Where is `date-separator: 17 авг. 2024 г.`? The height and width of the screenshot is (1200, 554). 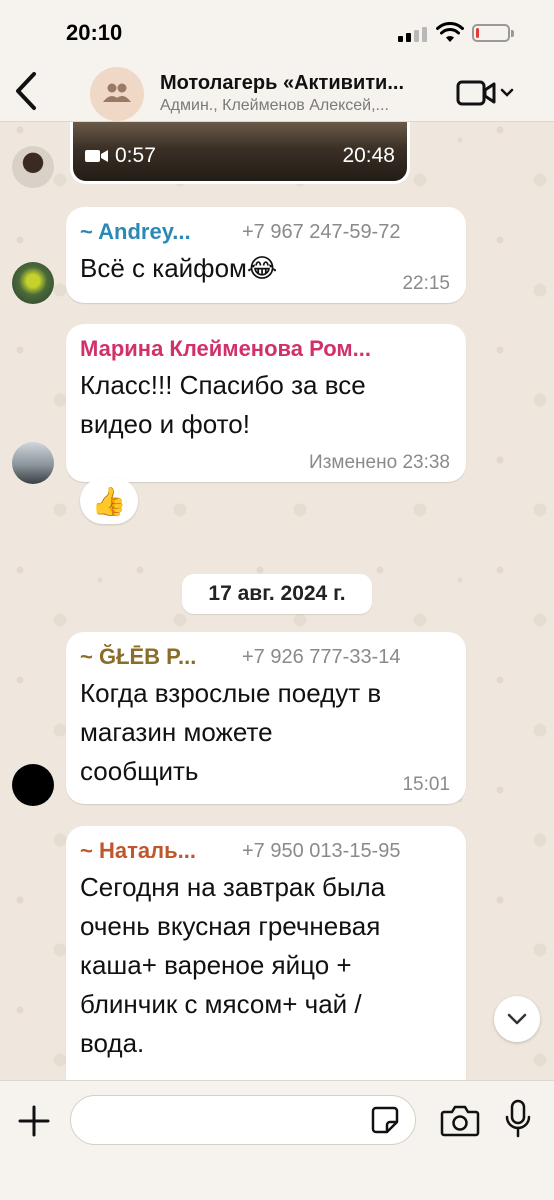 date-separator: 17 авг. 2024 г. is located at coordinates (277, 594).